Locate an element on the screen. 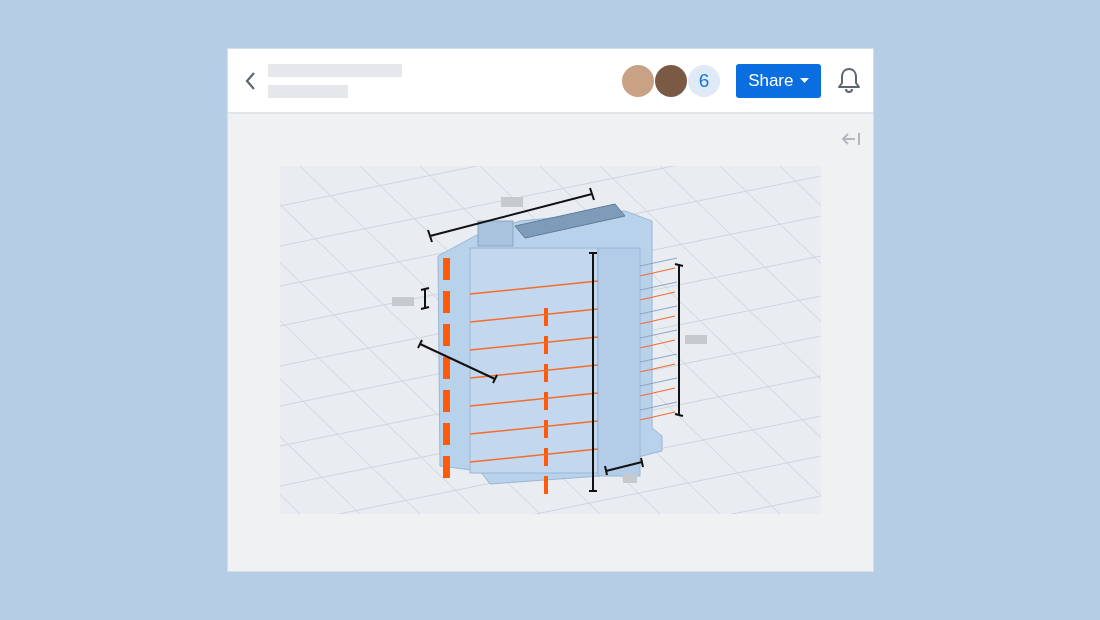 This screenshot has height=620, width=1100. avatar is located at coordinates (671, 80).